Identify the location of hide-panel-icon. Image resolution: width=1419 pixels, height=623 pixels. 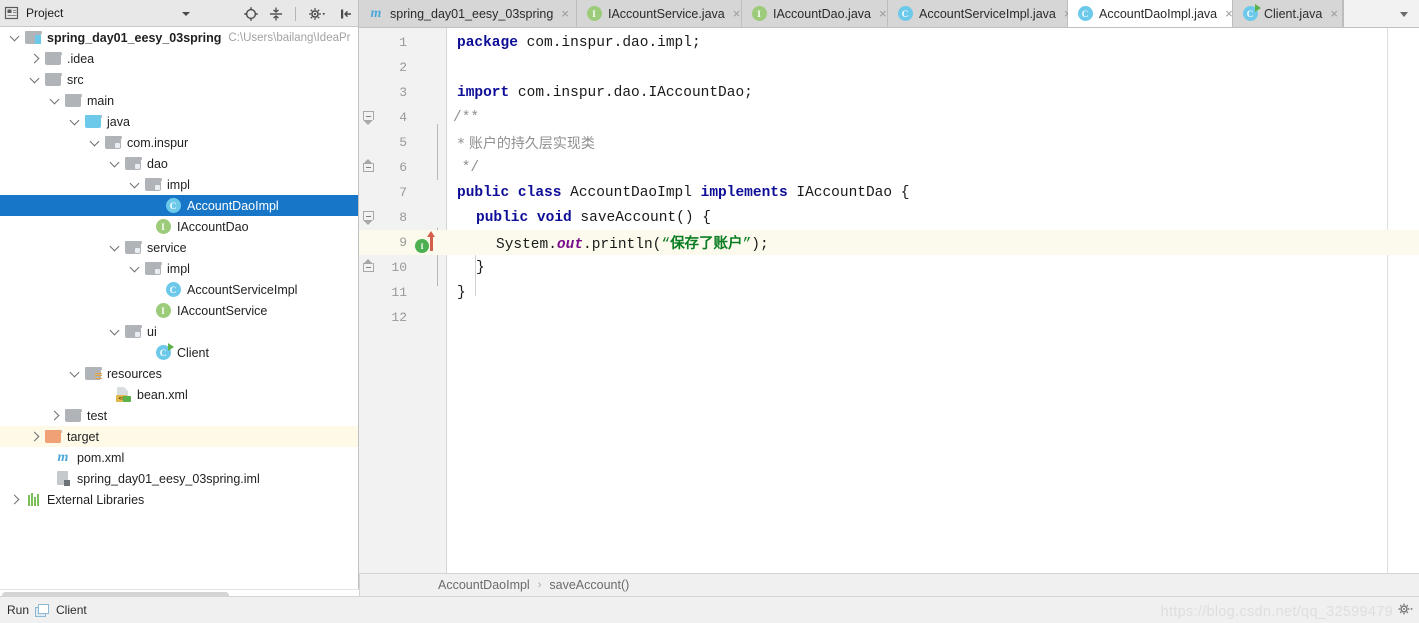
(346, 14).